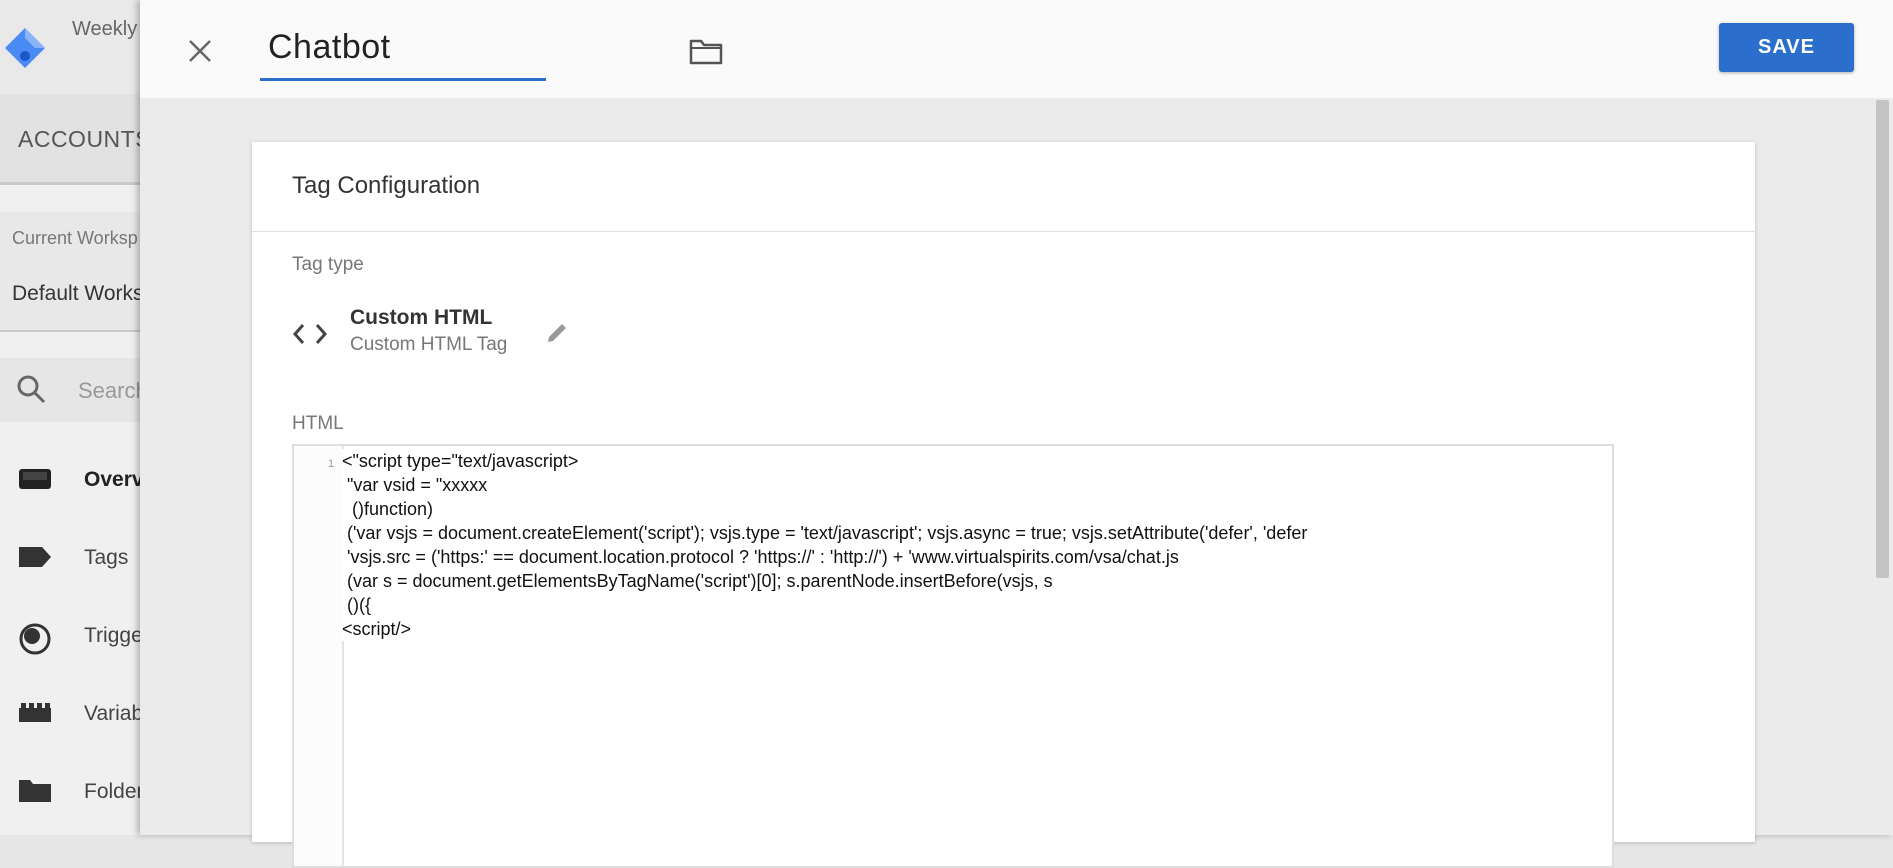  Describe the element at coordinates (78, 293) in the screenshot. I see `workspace-value: Default Works` at that location.